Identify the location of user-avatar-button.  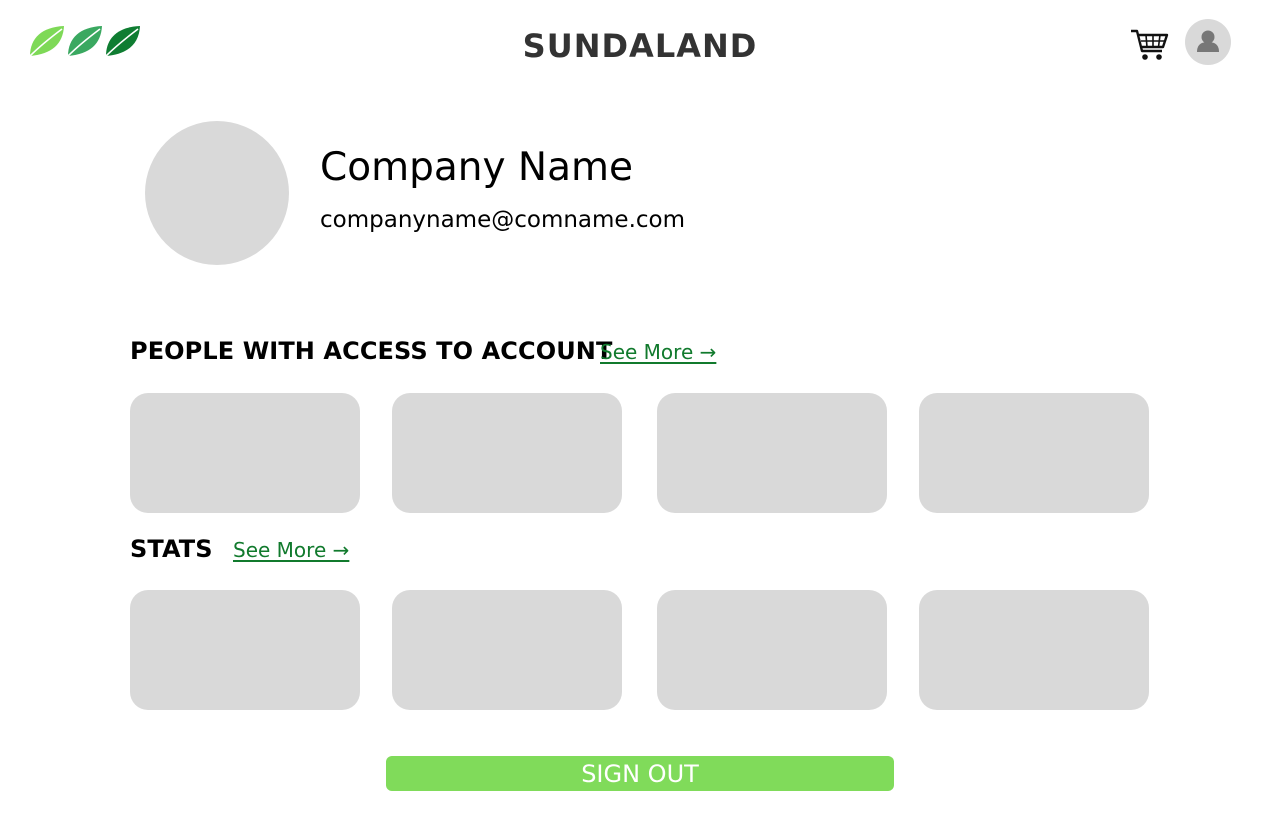
(1208, 42).